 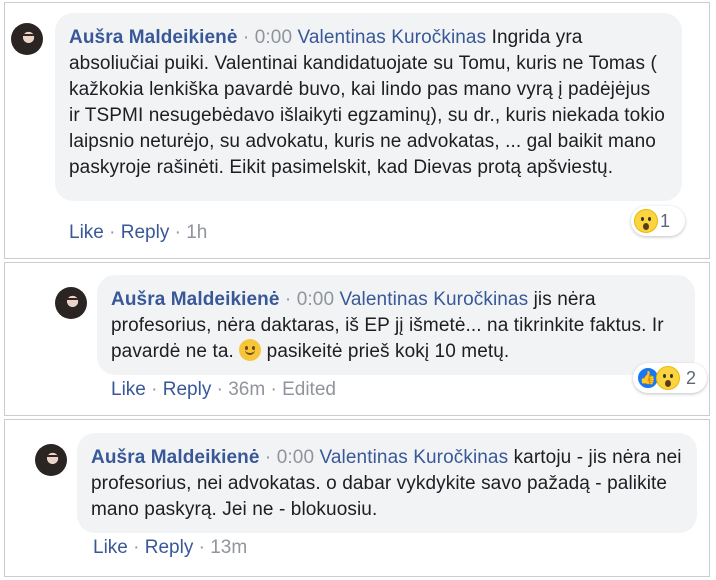 I want to click on reactions-summary: 1, so click(x=658, y=221).